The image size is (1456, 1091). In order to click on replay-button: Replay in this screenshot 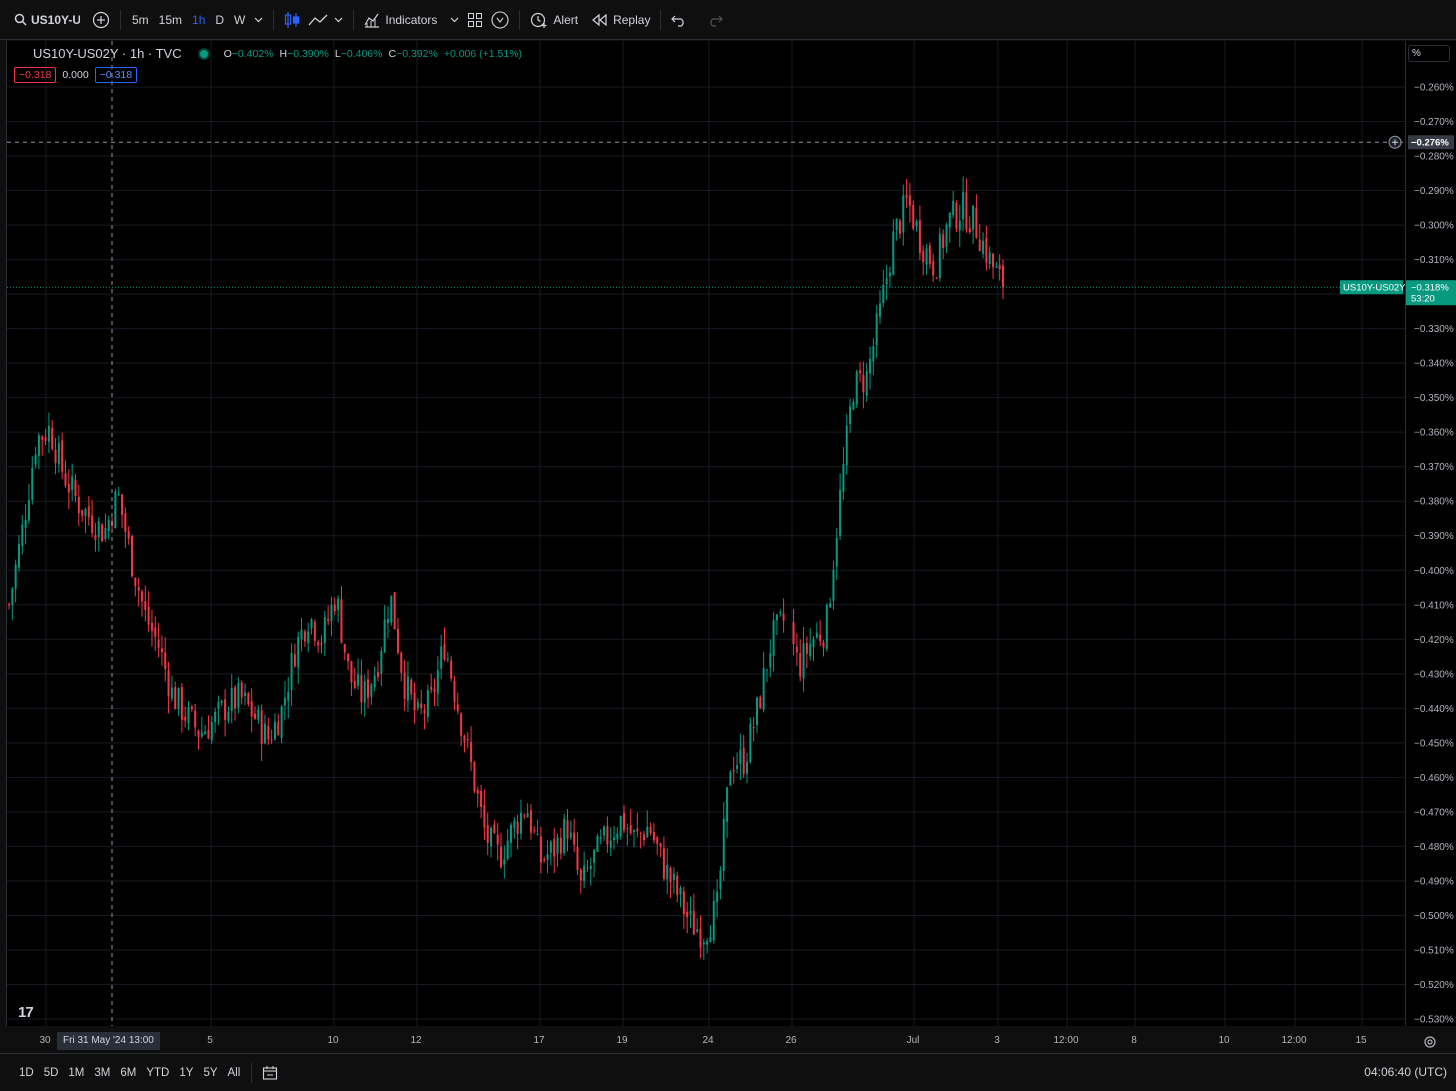, I will do `click(621, 20)`.